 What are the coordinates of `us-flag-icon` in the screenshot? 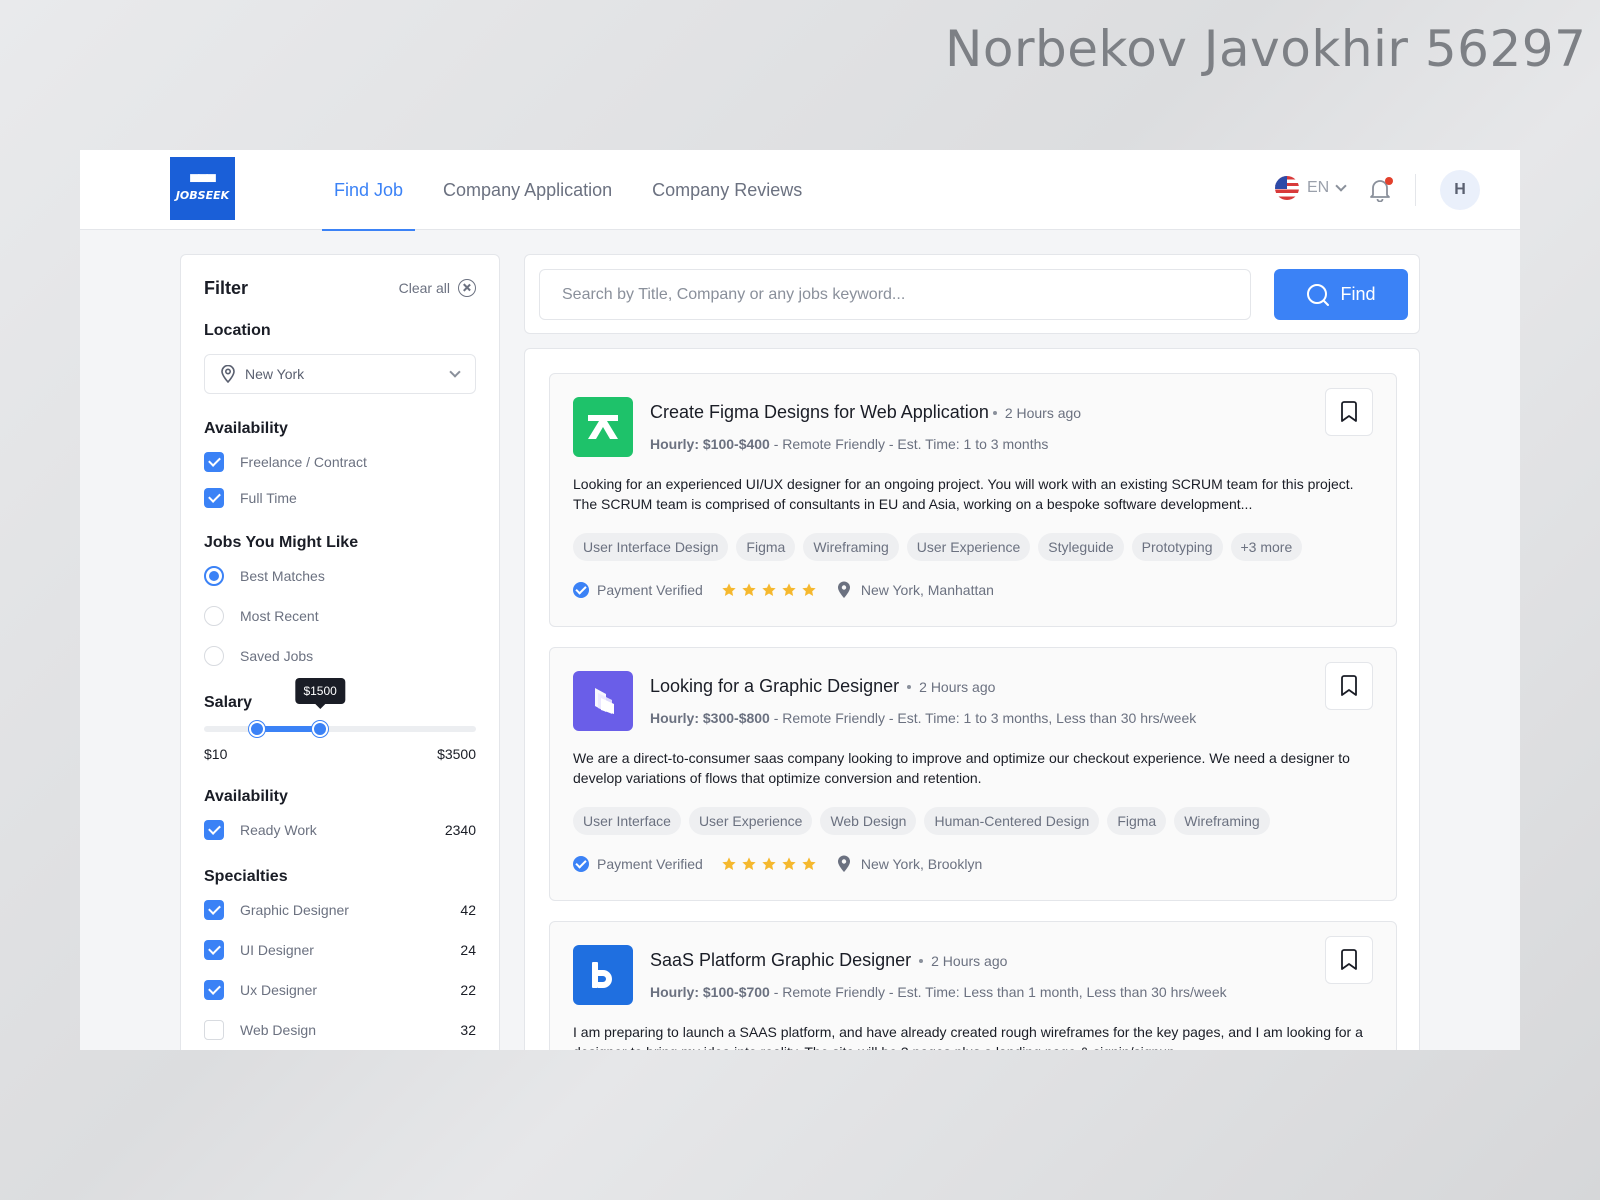 It's located at (1287, 188).